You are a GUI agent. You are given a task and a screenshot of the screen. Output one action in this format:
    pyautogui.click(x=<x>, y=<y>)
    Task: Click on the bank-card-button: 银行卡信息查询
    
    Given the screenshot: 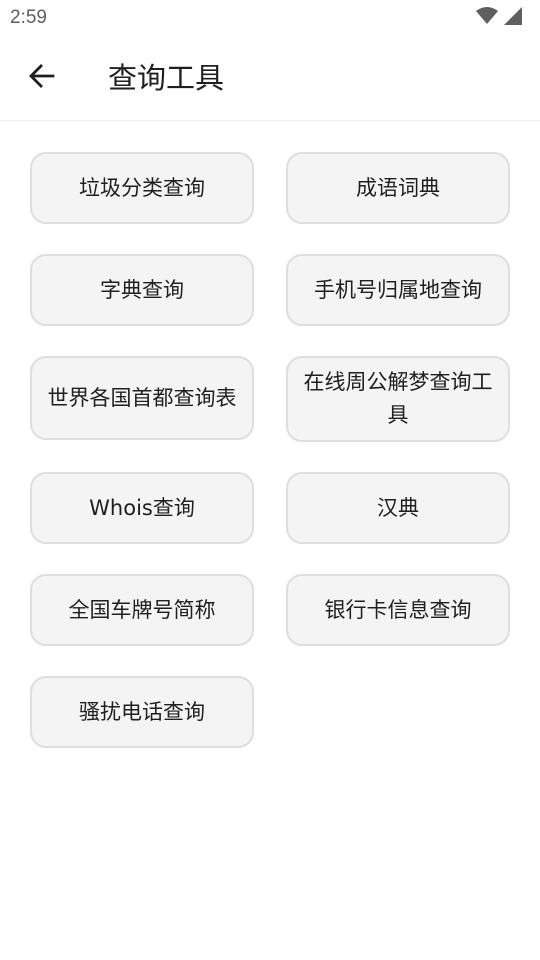 What is the action you would take?
    pyautogui.click(x=398, y=610)
    